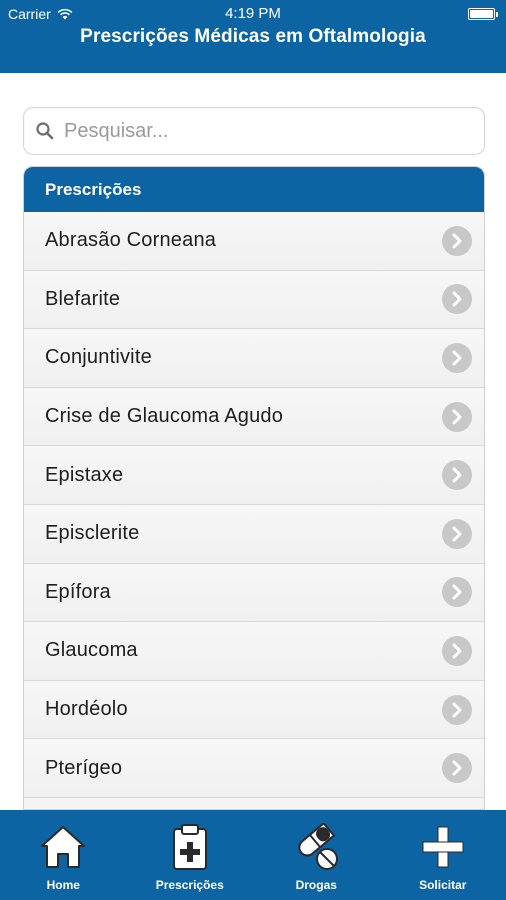  What do you see at coordinates (84, 767) in the screenshot?
I see `list-item-label: Pterígeo` at bounding box center [84, 767].